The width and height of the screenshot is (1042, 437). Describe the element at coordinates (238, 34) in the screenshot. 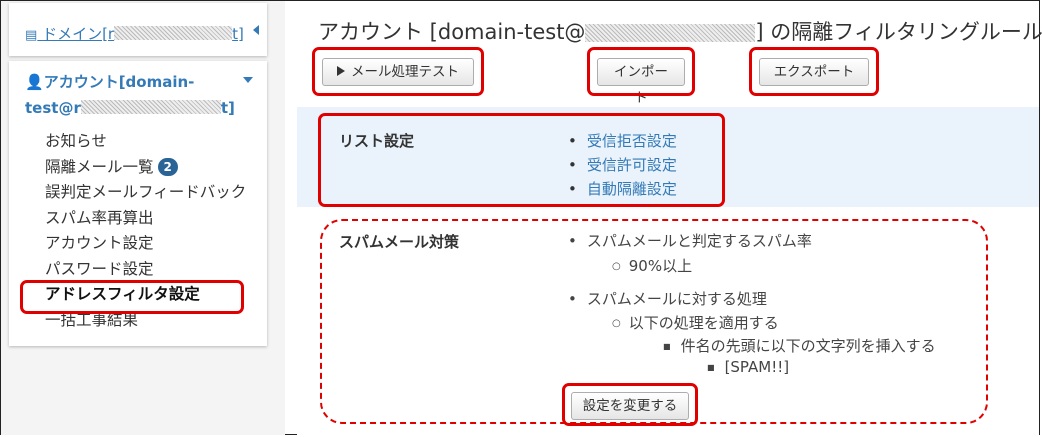

I see `domain-link-end: t]` at that location.